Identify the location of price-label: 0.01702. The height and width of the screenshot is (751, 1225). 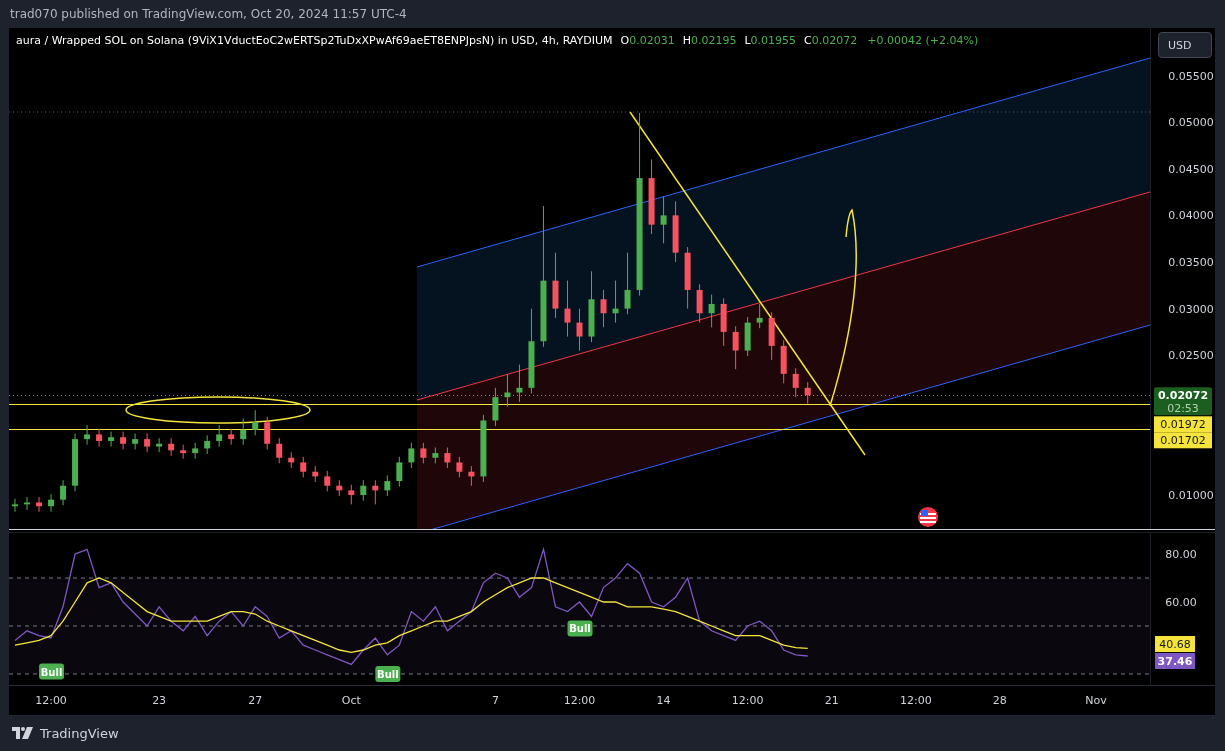
(1183, 440).